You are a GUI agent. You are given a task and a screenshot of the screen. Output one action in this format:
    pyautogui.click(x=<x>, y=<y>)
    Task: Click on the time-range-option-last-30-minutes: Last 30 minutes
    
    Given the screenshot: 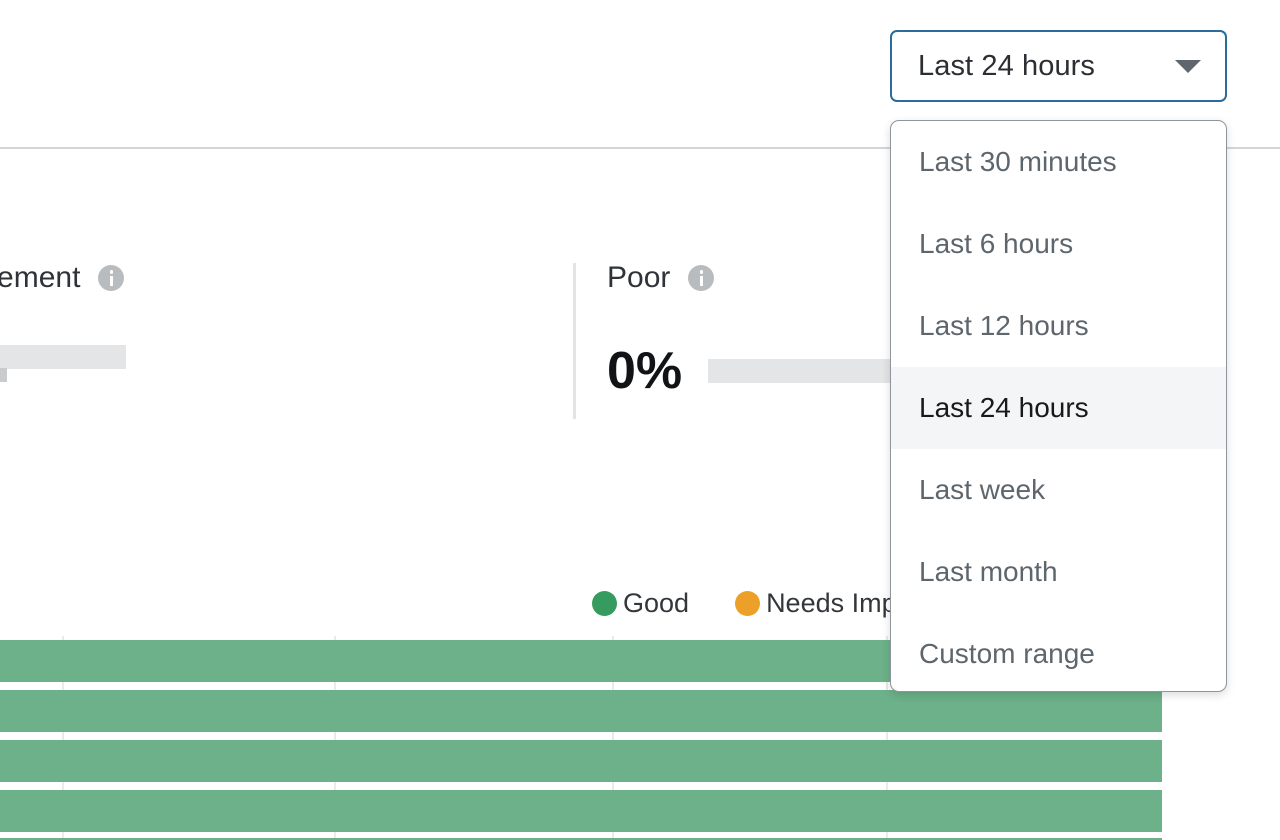 What is the action you would take?
    pyautogui.click(x=1058, y=162)
    